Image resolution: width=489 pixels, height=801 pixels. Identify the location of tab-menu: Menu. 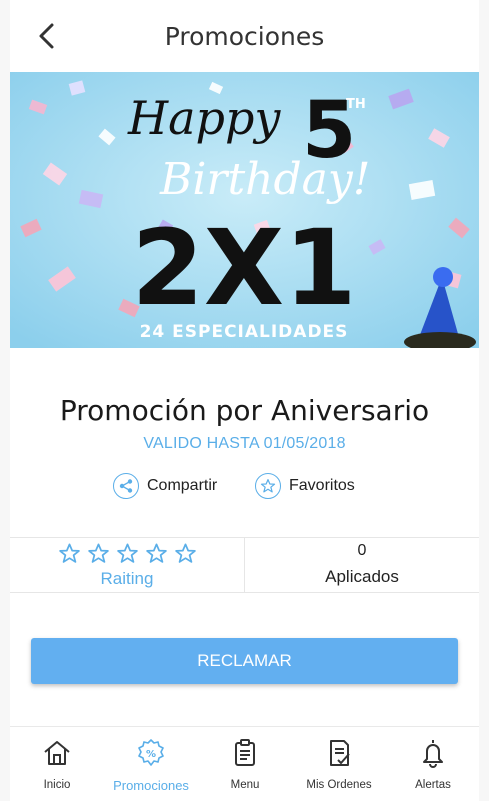
(245, 764).